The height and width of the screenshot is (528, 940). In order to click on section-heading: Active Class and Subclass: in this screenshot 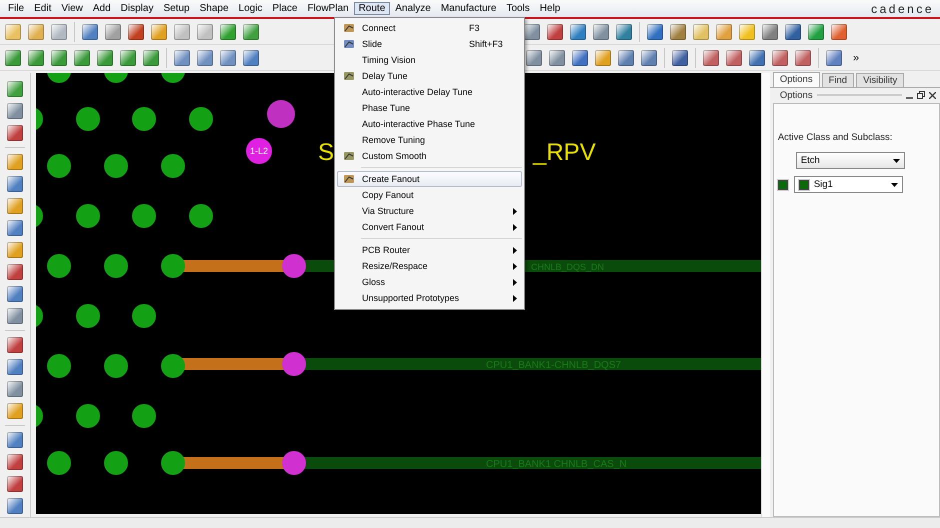, I will do `click(836, 137)`.